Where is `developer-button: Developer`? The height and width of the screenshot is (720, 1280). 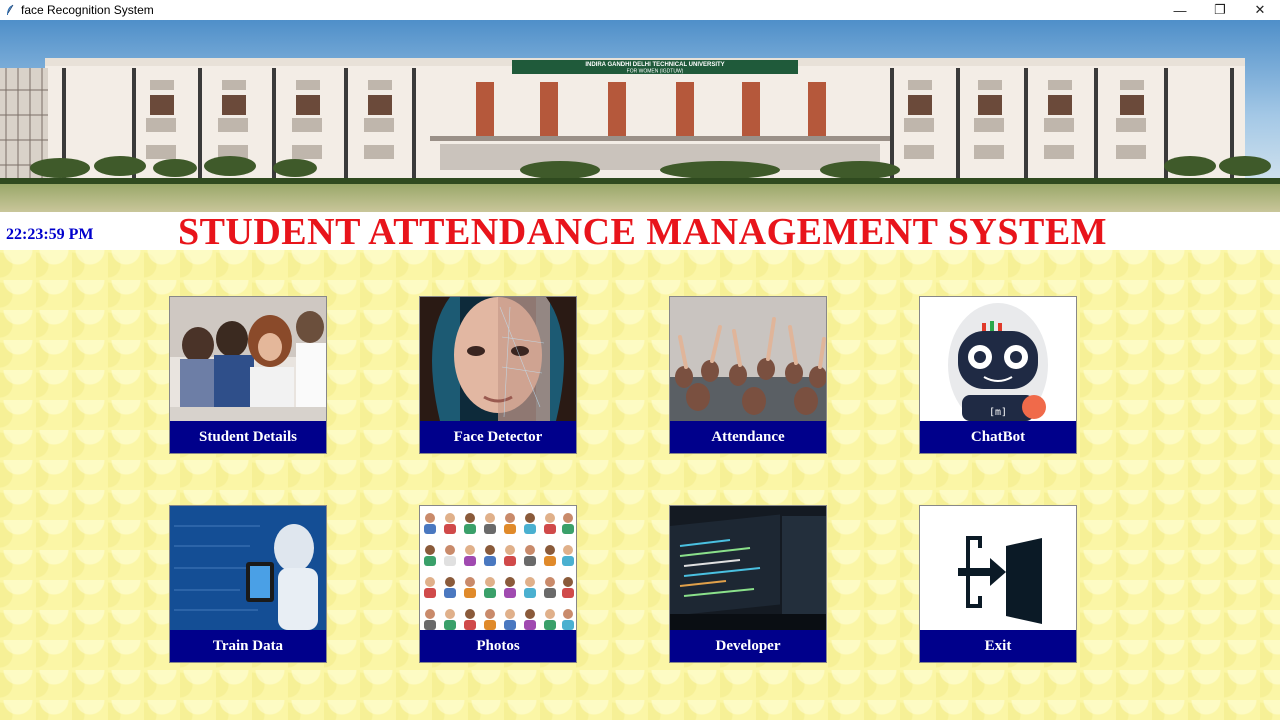
developer-button: Developer is located at coordinates (748, 584).